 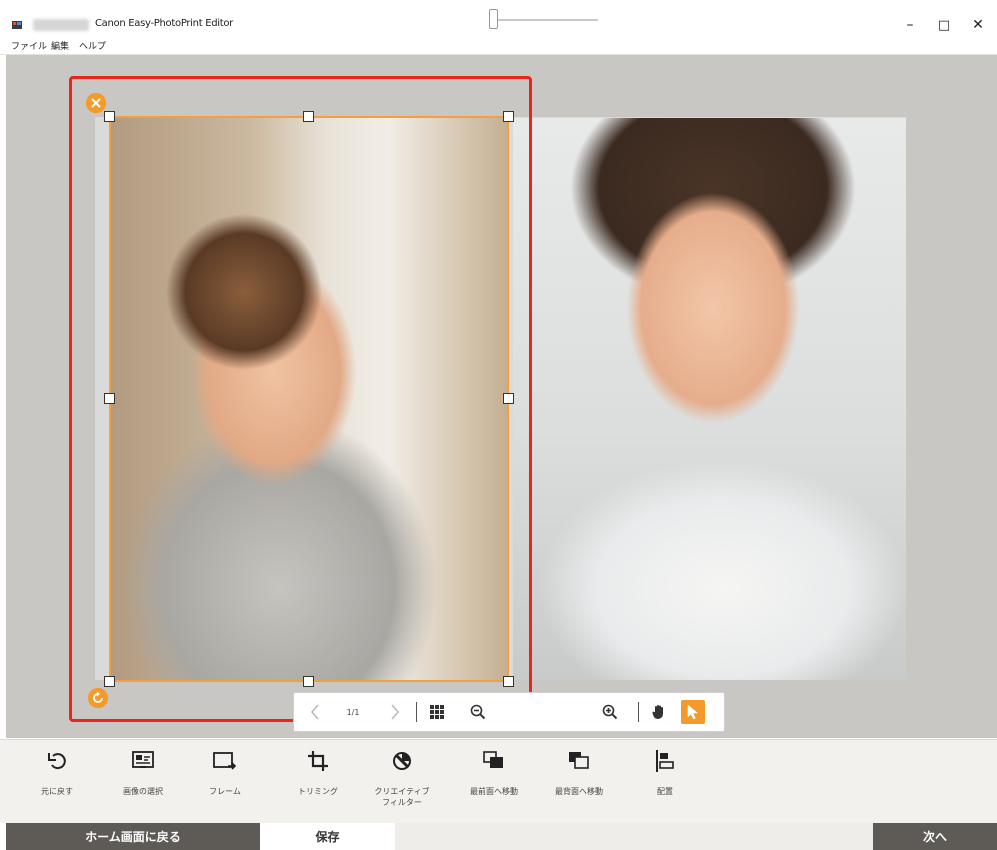 What do you see at coordinates (29, 45) in the screenshot?
I see `menu-file: ファイル` at bounding box center [29, 45].